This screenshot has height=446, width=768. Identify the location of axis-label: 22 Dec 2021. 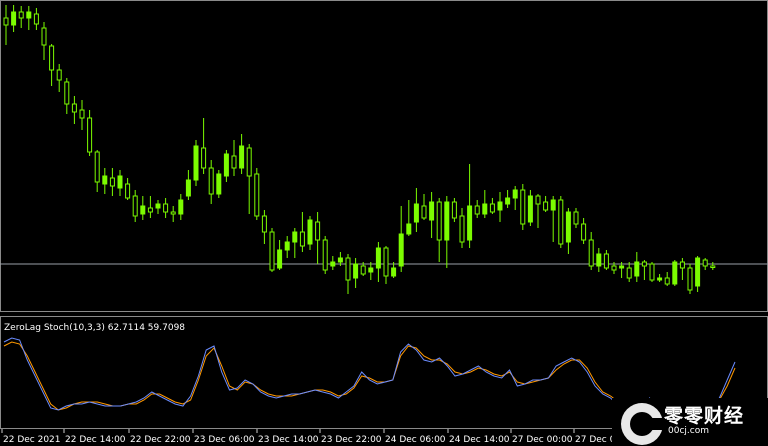
(32, 440).